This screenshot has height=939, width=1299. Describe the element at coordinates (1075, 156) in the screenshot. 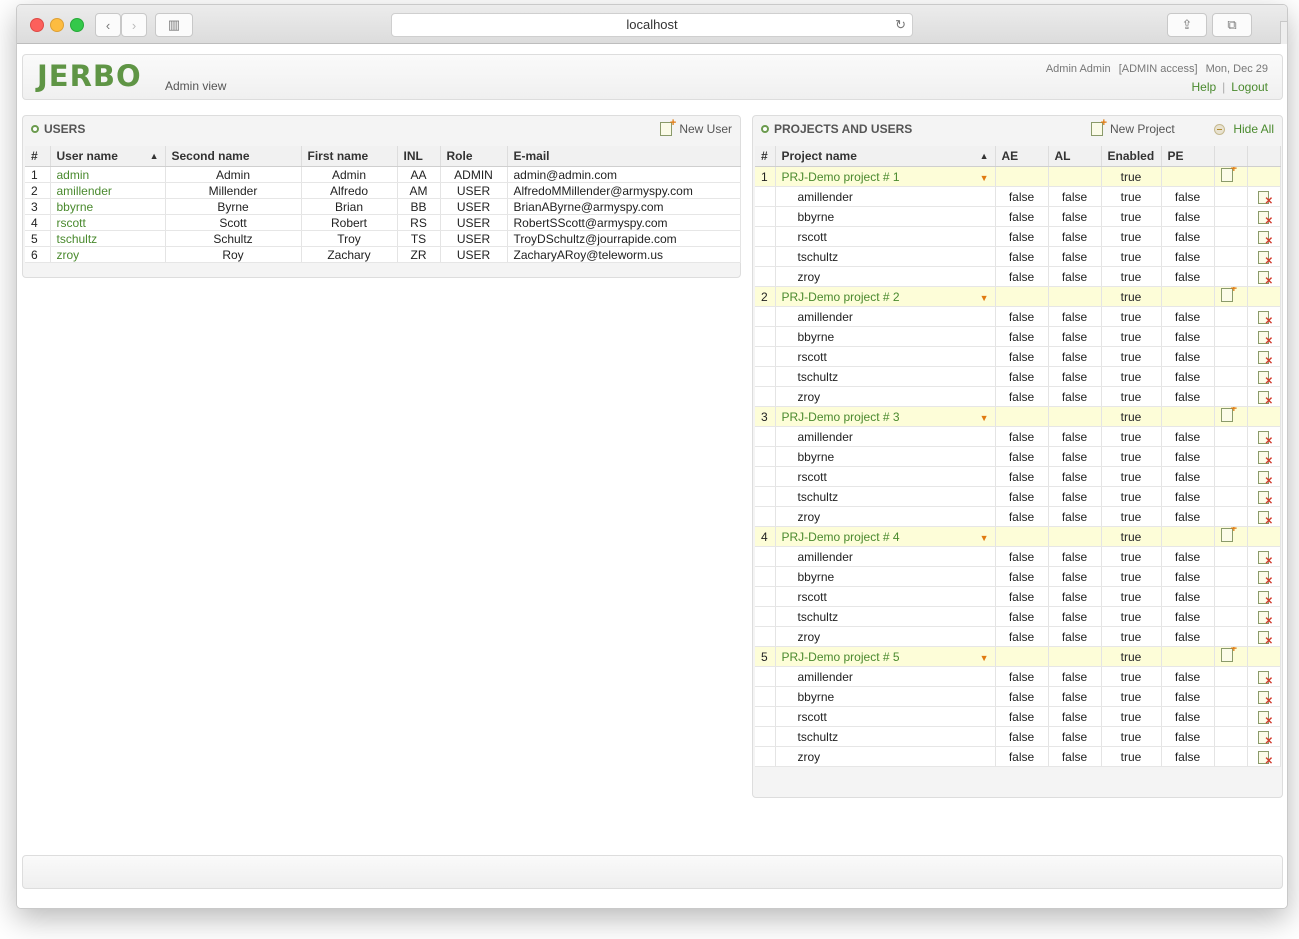

I see `projects-column-header: AL` at that location.